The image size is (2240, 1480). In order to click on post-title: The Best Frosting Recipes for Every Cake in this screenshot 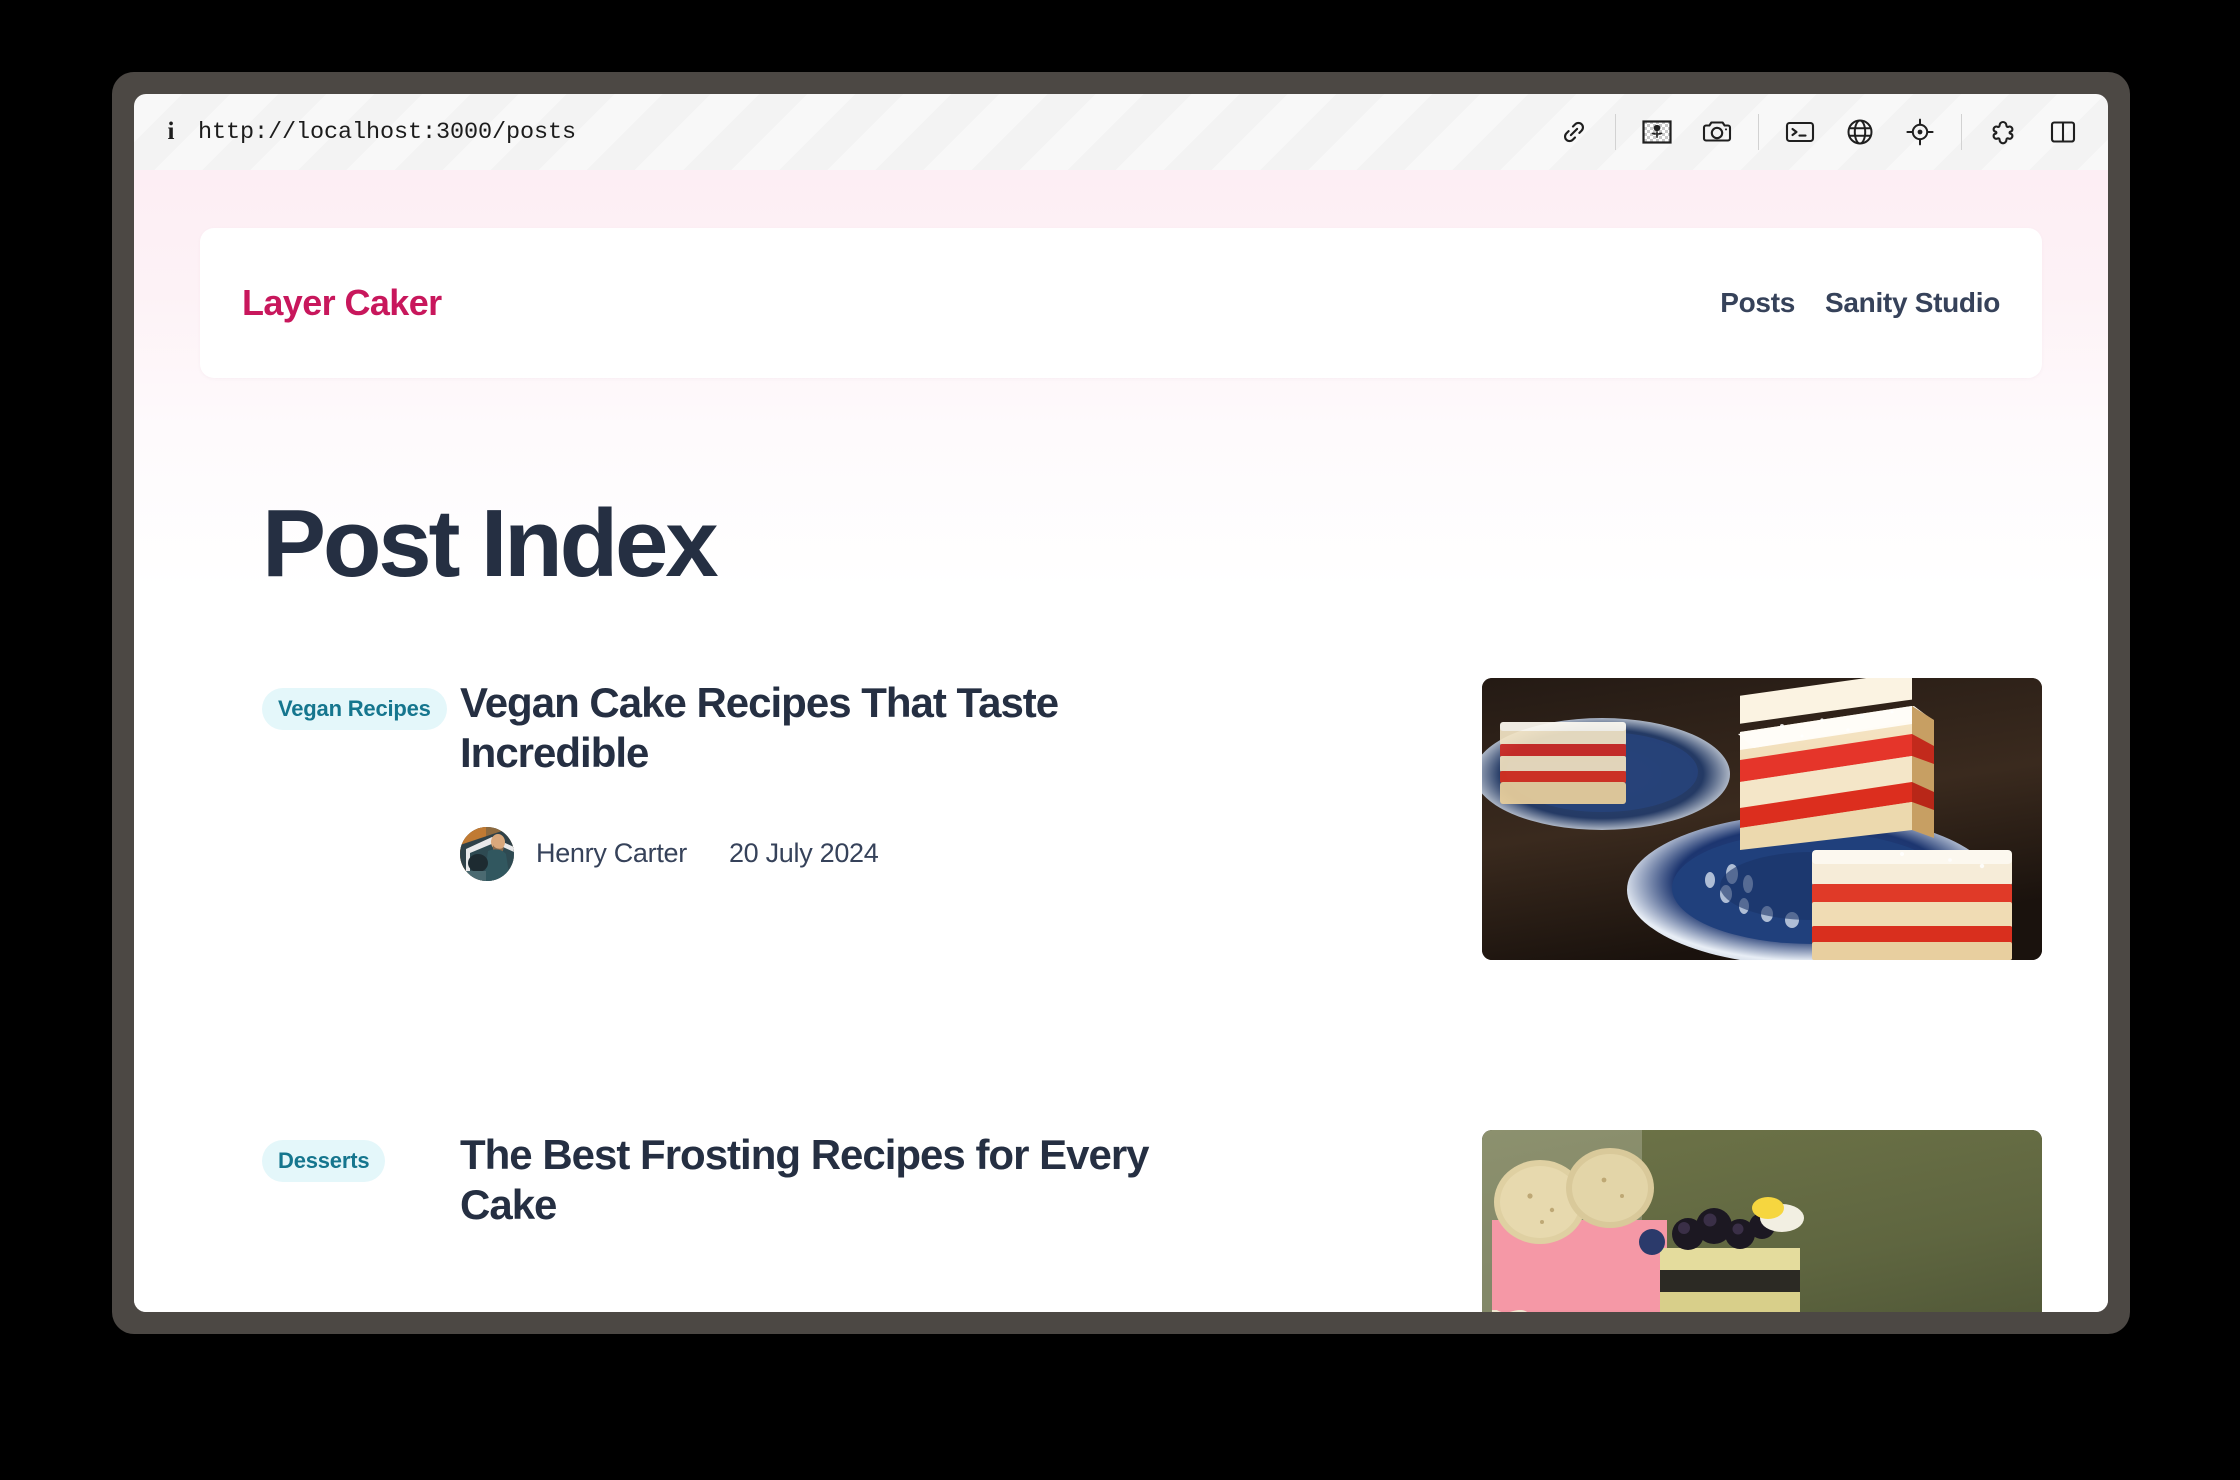, I will do `click(816, 1180)`.